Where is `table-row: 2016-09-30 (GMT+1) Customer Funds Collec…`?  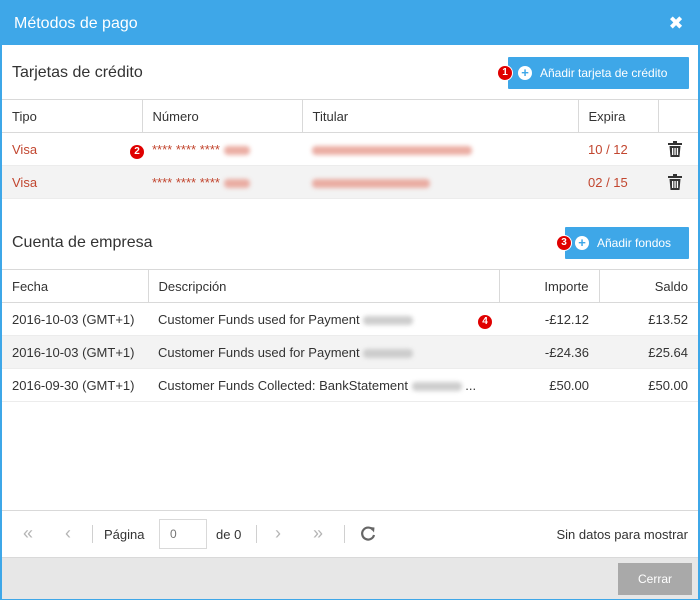 table-row: 2016-09-30 (GMT+1) Customer Funds Collec… is located at coordinates (350, 385).